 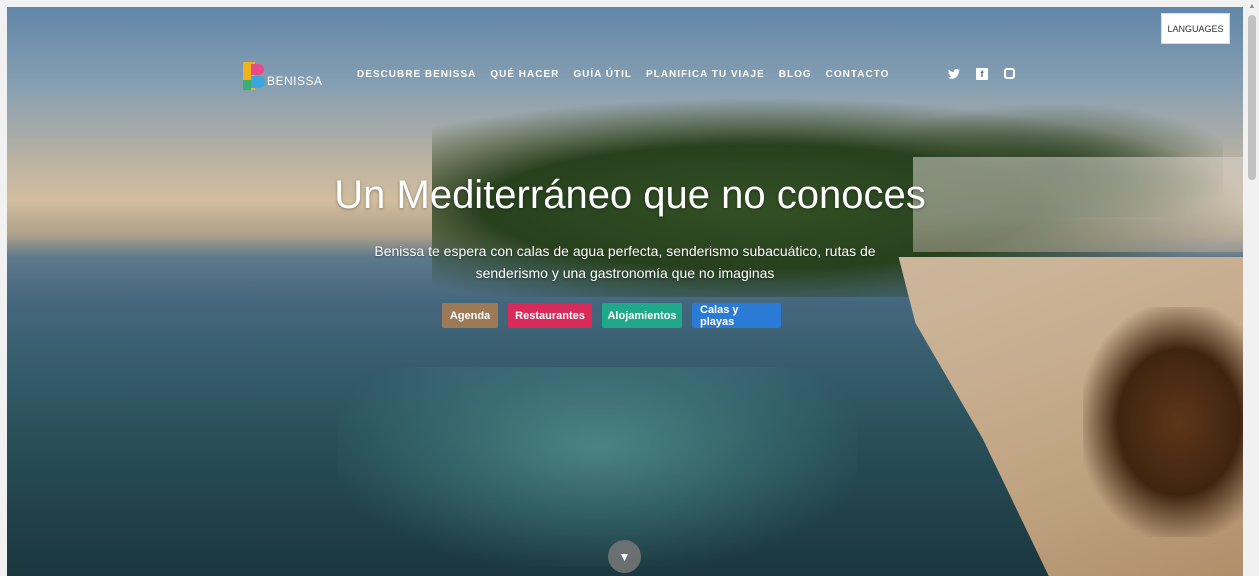 I want to click on scroll-up-arrow-icon: ▲, so click(x=1252, y=7).